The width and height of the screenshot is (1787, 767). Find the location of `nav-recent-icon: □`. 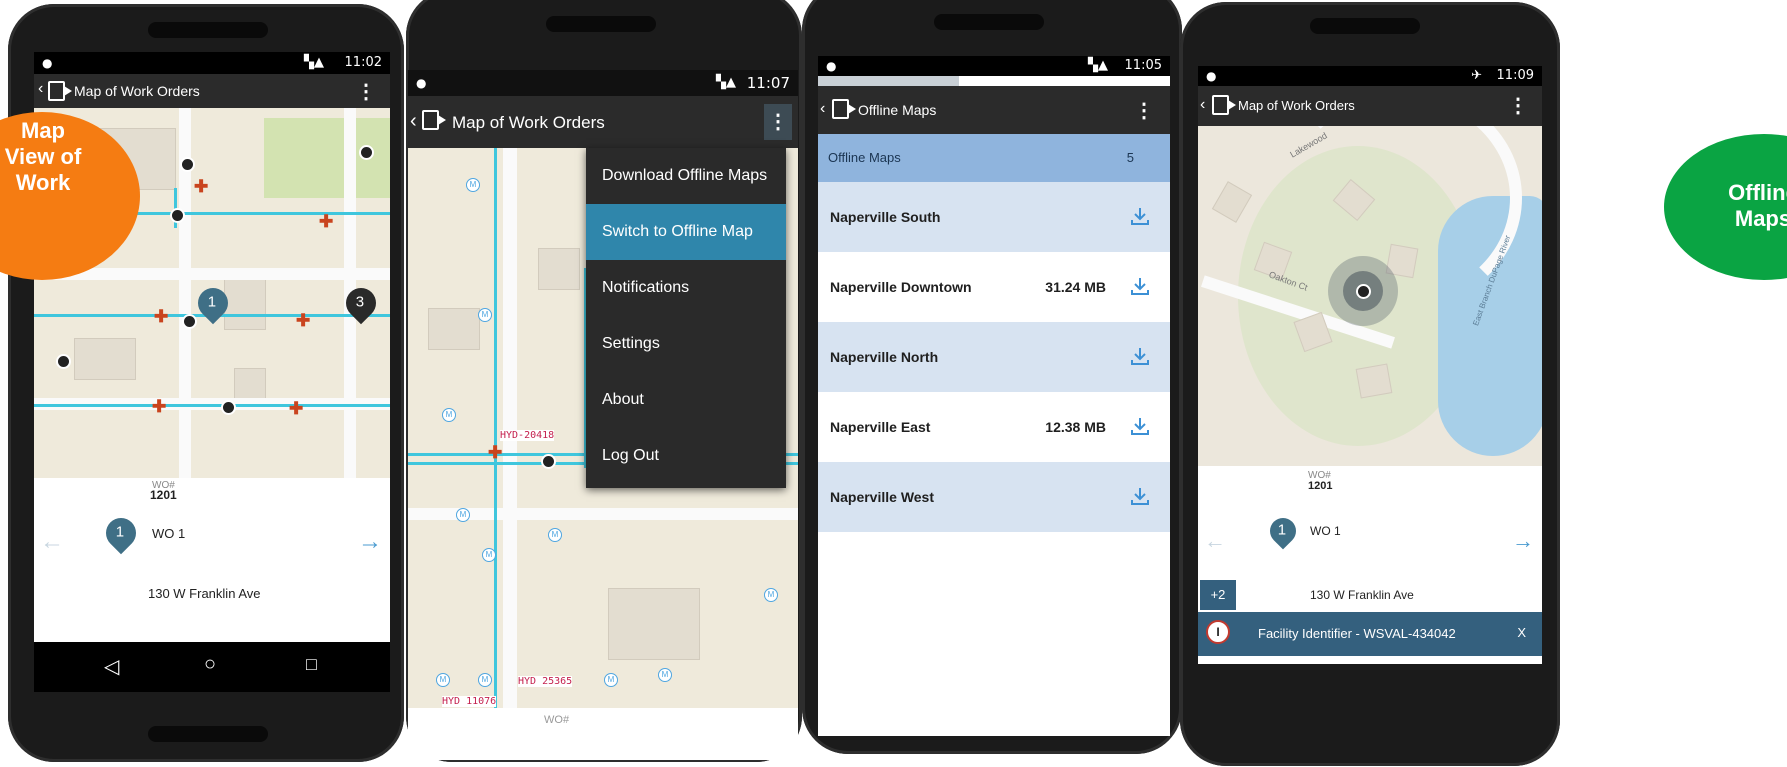

nav-recent-icon: □ is located at coordinates (311, 664).